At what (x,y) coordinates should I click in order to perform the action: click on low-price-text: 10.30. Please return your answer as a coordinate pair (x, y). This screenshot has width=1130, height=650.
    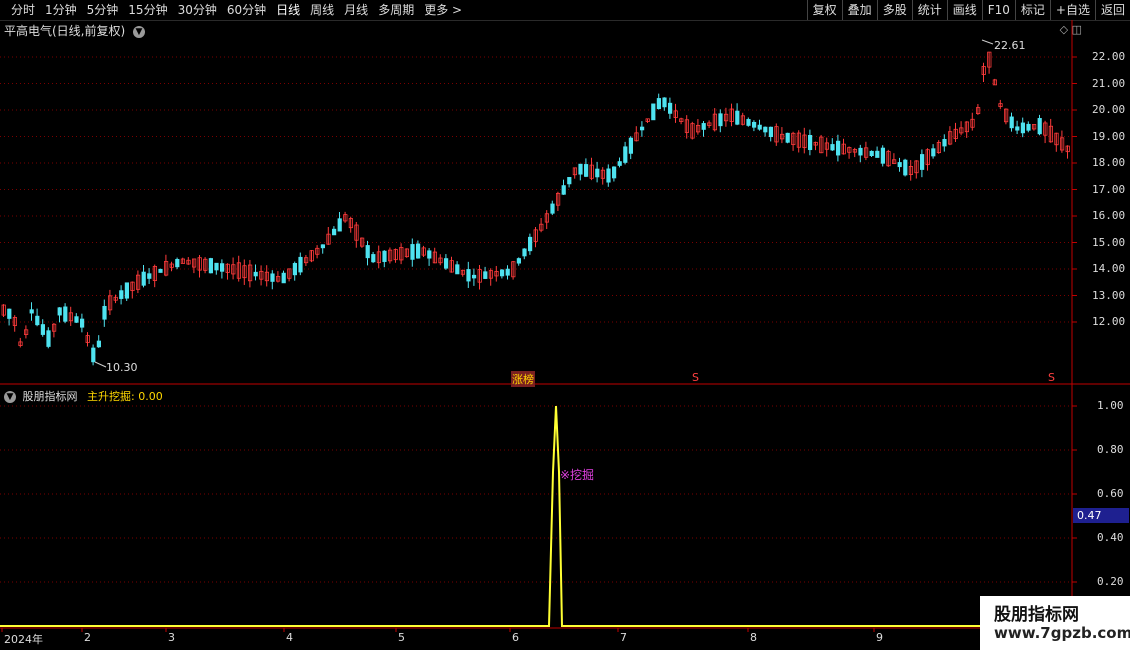
    Looking at the image, I should click on (122, 367).